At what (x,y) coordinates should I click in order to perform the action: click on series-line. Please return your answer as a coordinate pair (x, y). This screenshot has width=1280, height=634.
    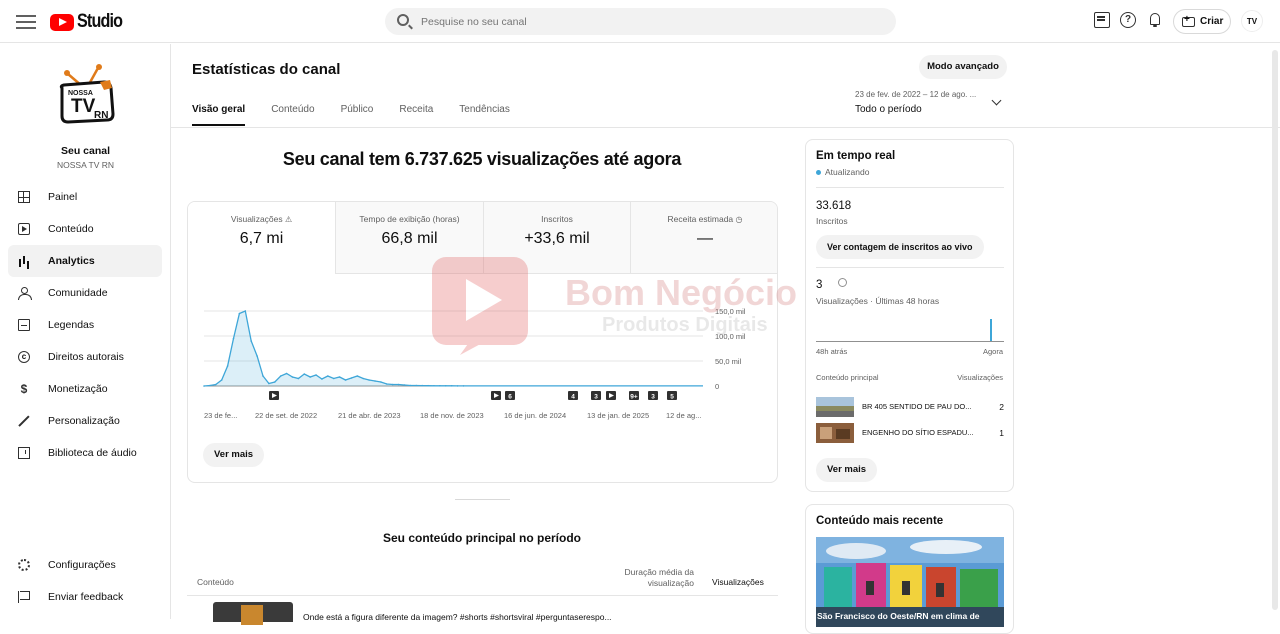
    Looking at the image, I should click on (453, 348).